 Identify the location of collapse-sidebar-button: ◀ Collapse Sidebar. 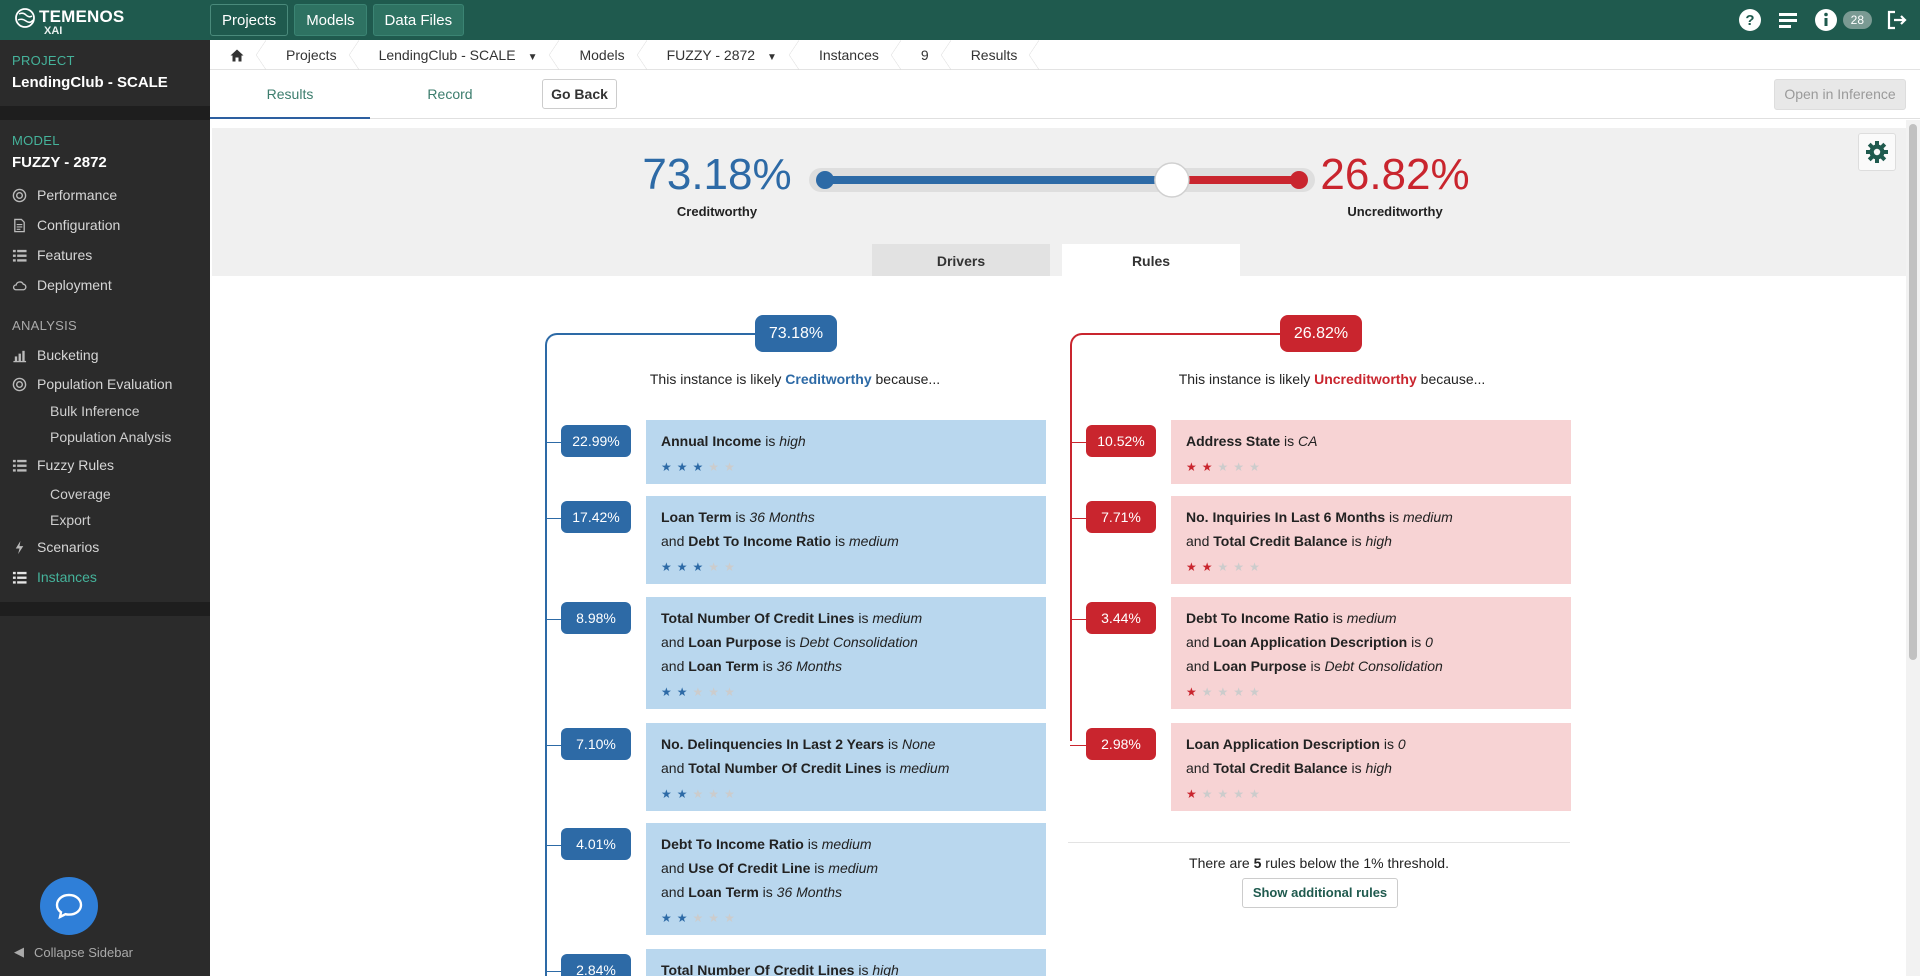
(73, 952).